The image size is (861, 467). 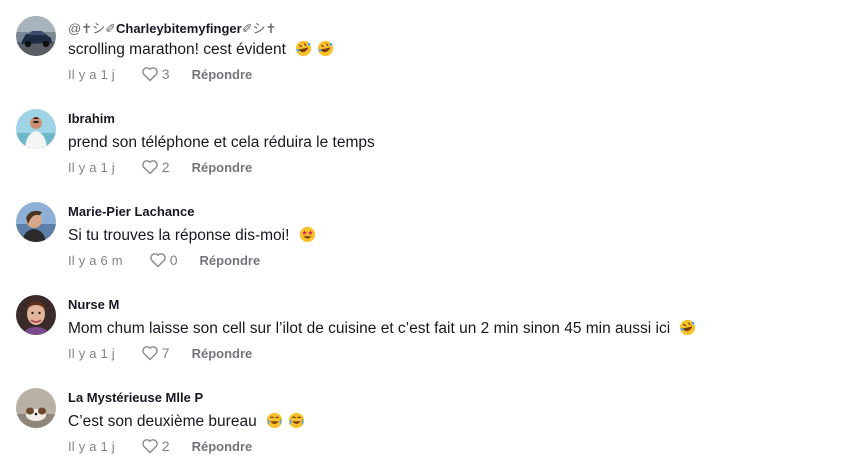 I want to click on like-count: 0, so click(x=173, y=260).